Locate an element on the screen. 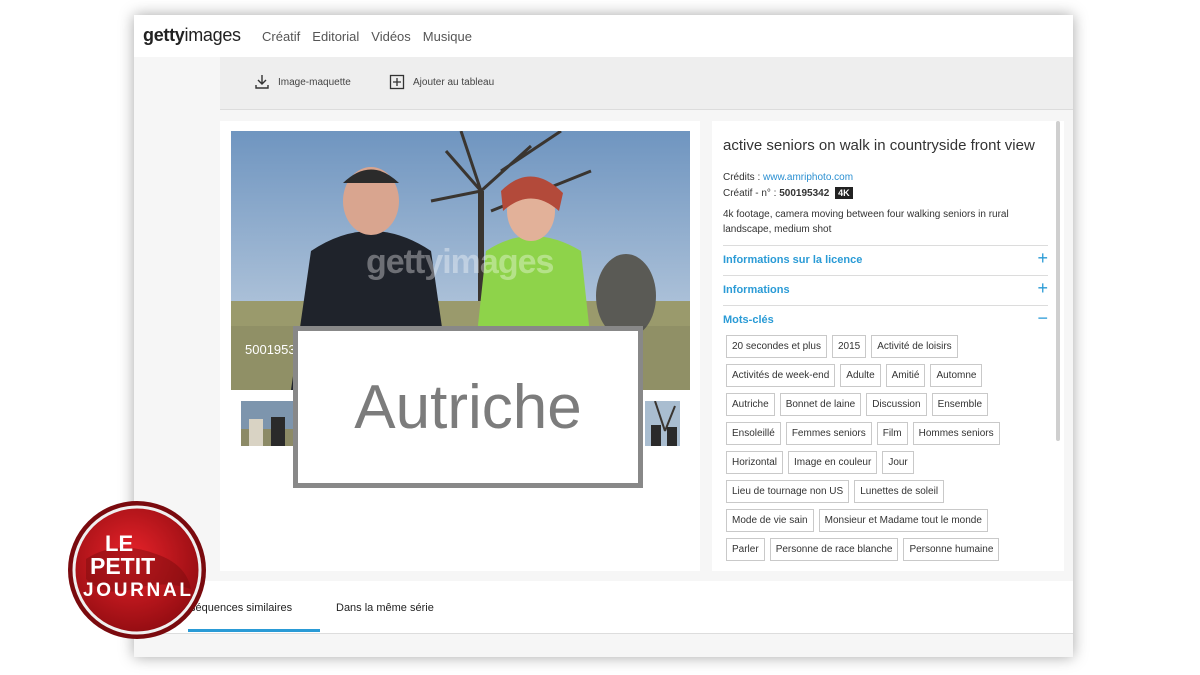 The image size is (1200, 675). keyword-tag: Hommes seniors is located at coordinates (956, 433).